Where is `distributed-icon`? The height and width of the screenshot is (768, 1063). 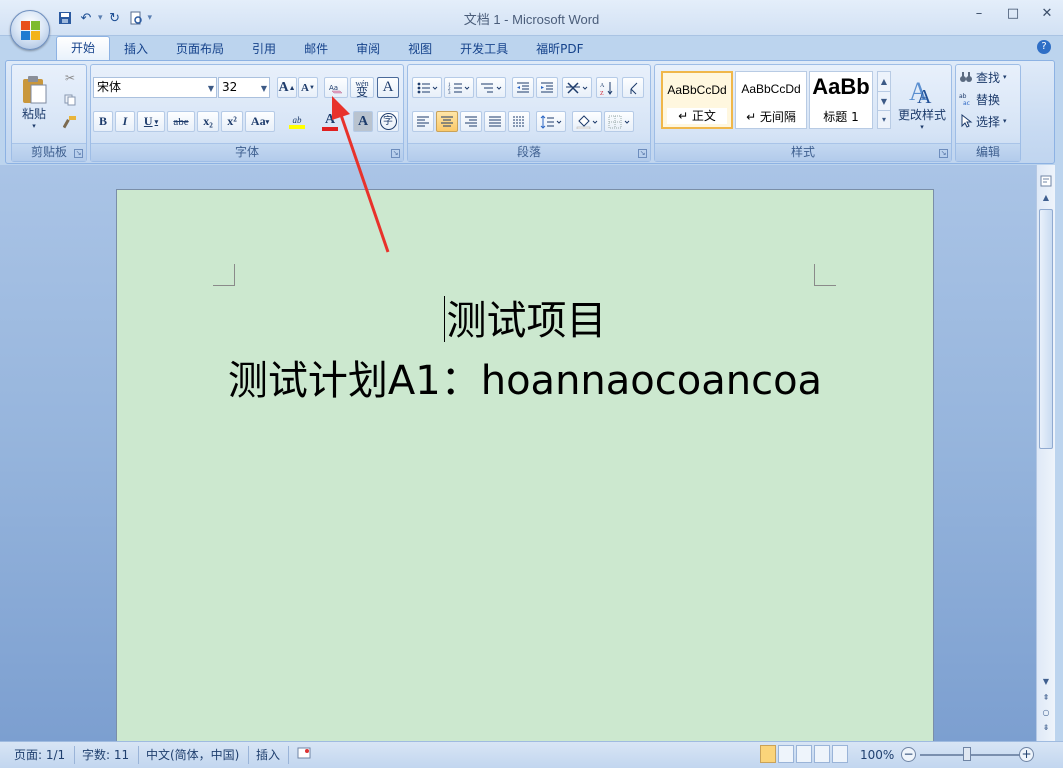
distributed-icon is located at coordinates (519, 121).